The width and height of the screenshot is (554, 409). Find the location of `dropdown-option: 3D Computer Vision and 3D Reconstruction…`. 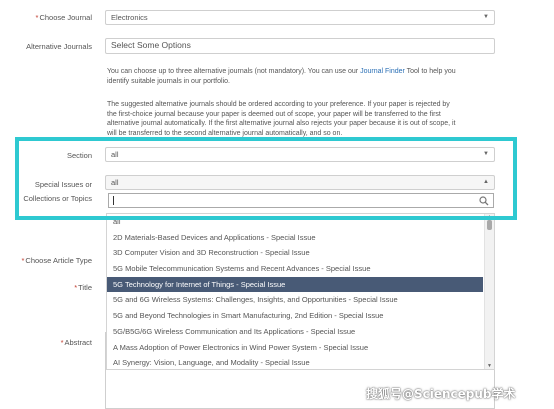

dropdown-option: 3D Computer Vision and 3D Reconstruction… is located at coordinates (295, 253).